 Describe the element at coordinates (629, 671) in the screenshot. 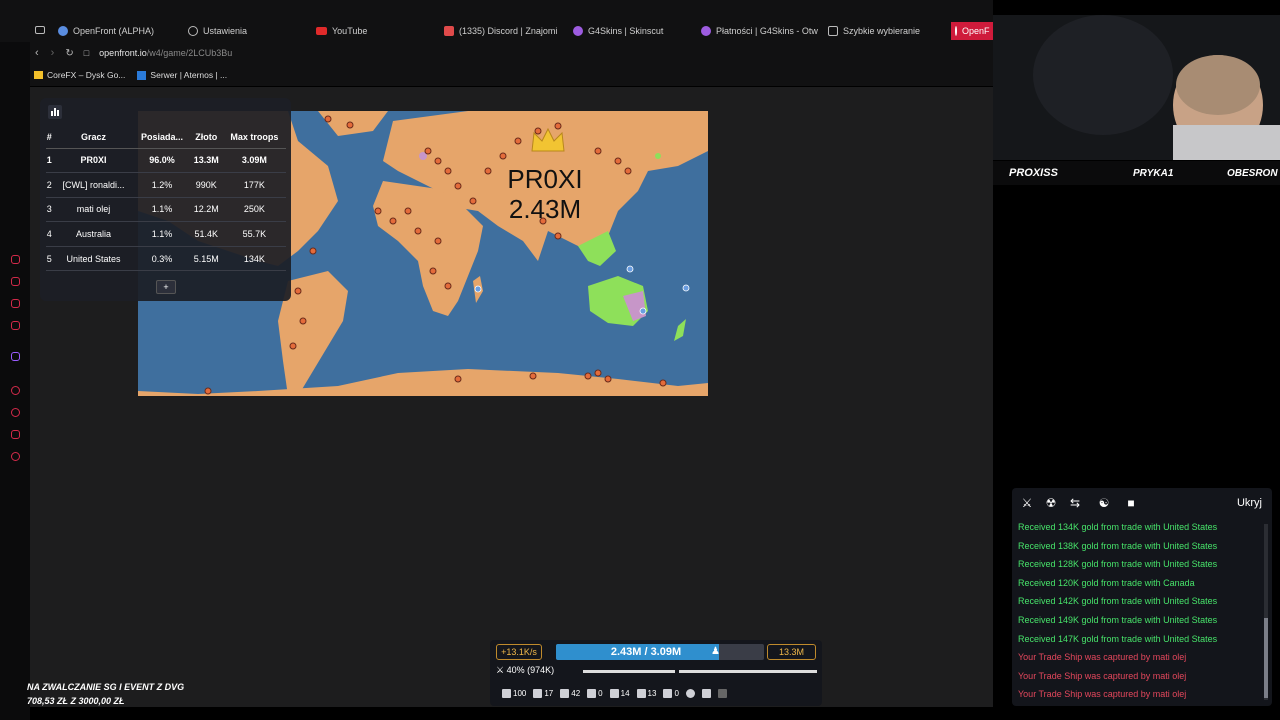

I see `attack-ratio-slider` at that location.